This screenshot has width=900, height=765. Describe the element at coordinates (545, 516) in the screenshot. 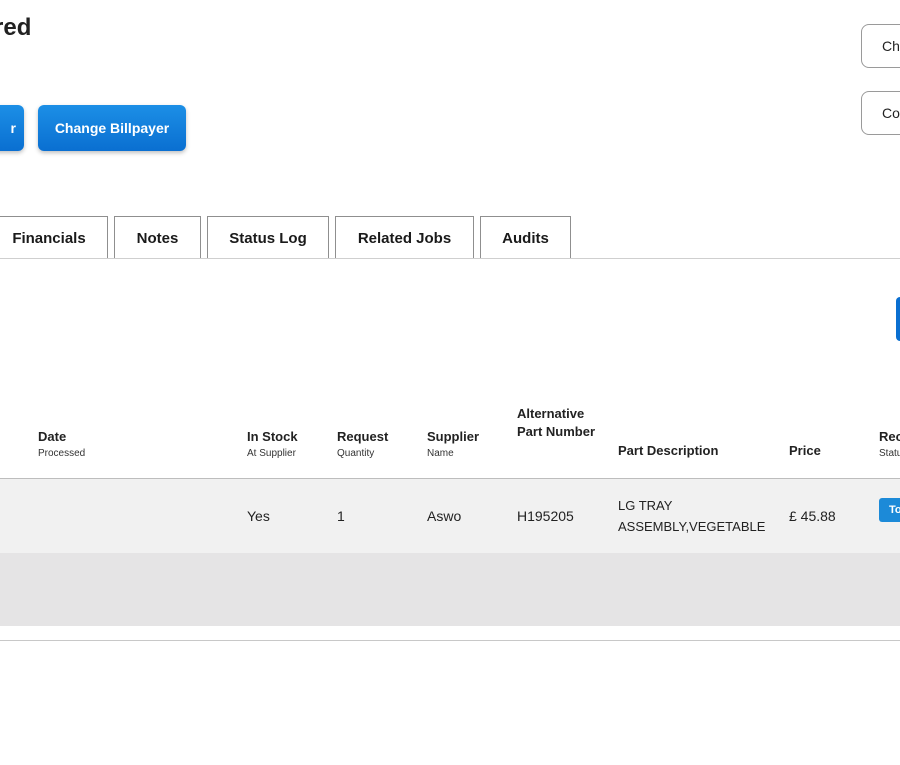

I see `cell-alt-part-number: H195205` at that location.